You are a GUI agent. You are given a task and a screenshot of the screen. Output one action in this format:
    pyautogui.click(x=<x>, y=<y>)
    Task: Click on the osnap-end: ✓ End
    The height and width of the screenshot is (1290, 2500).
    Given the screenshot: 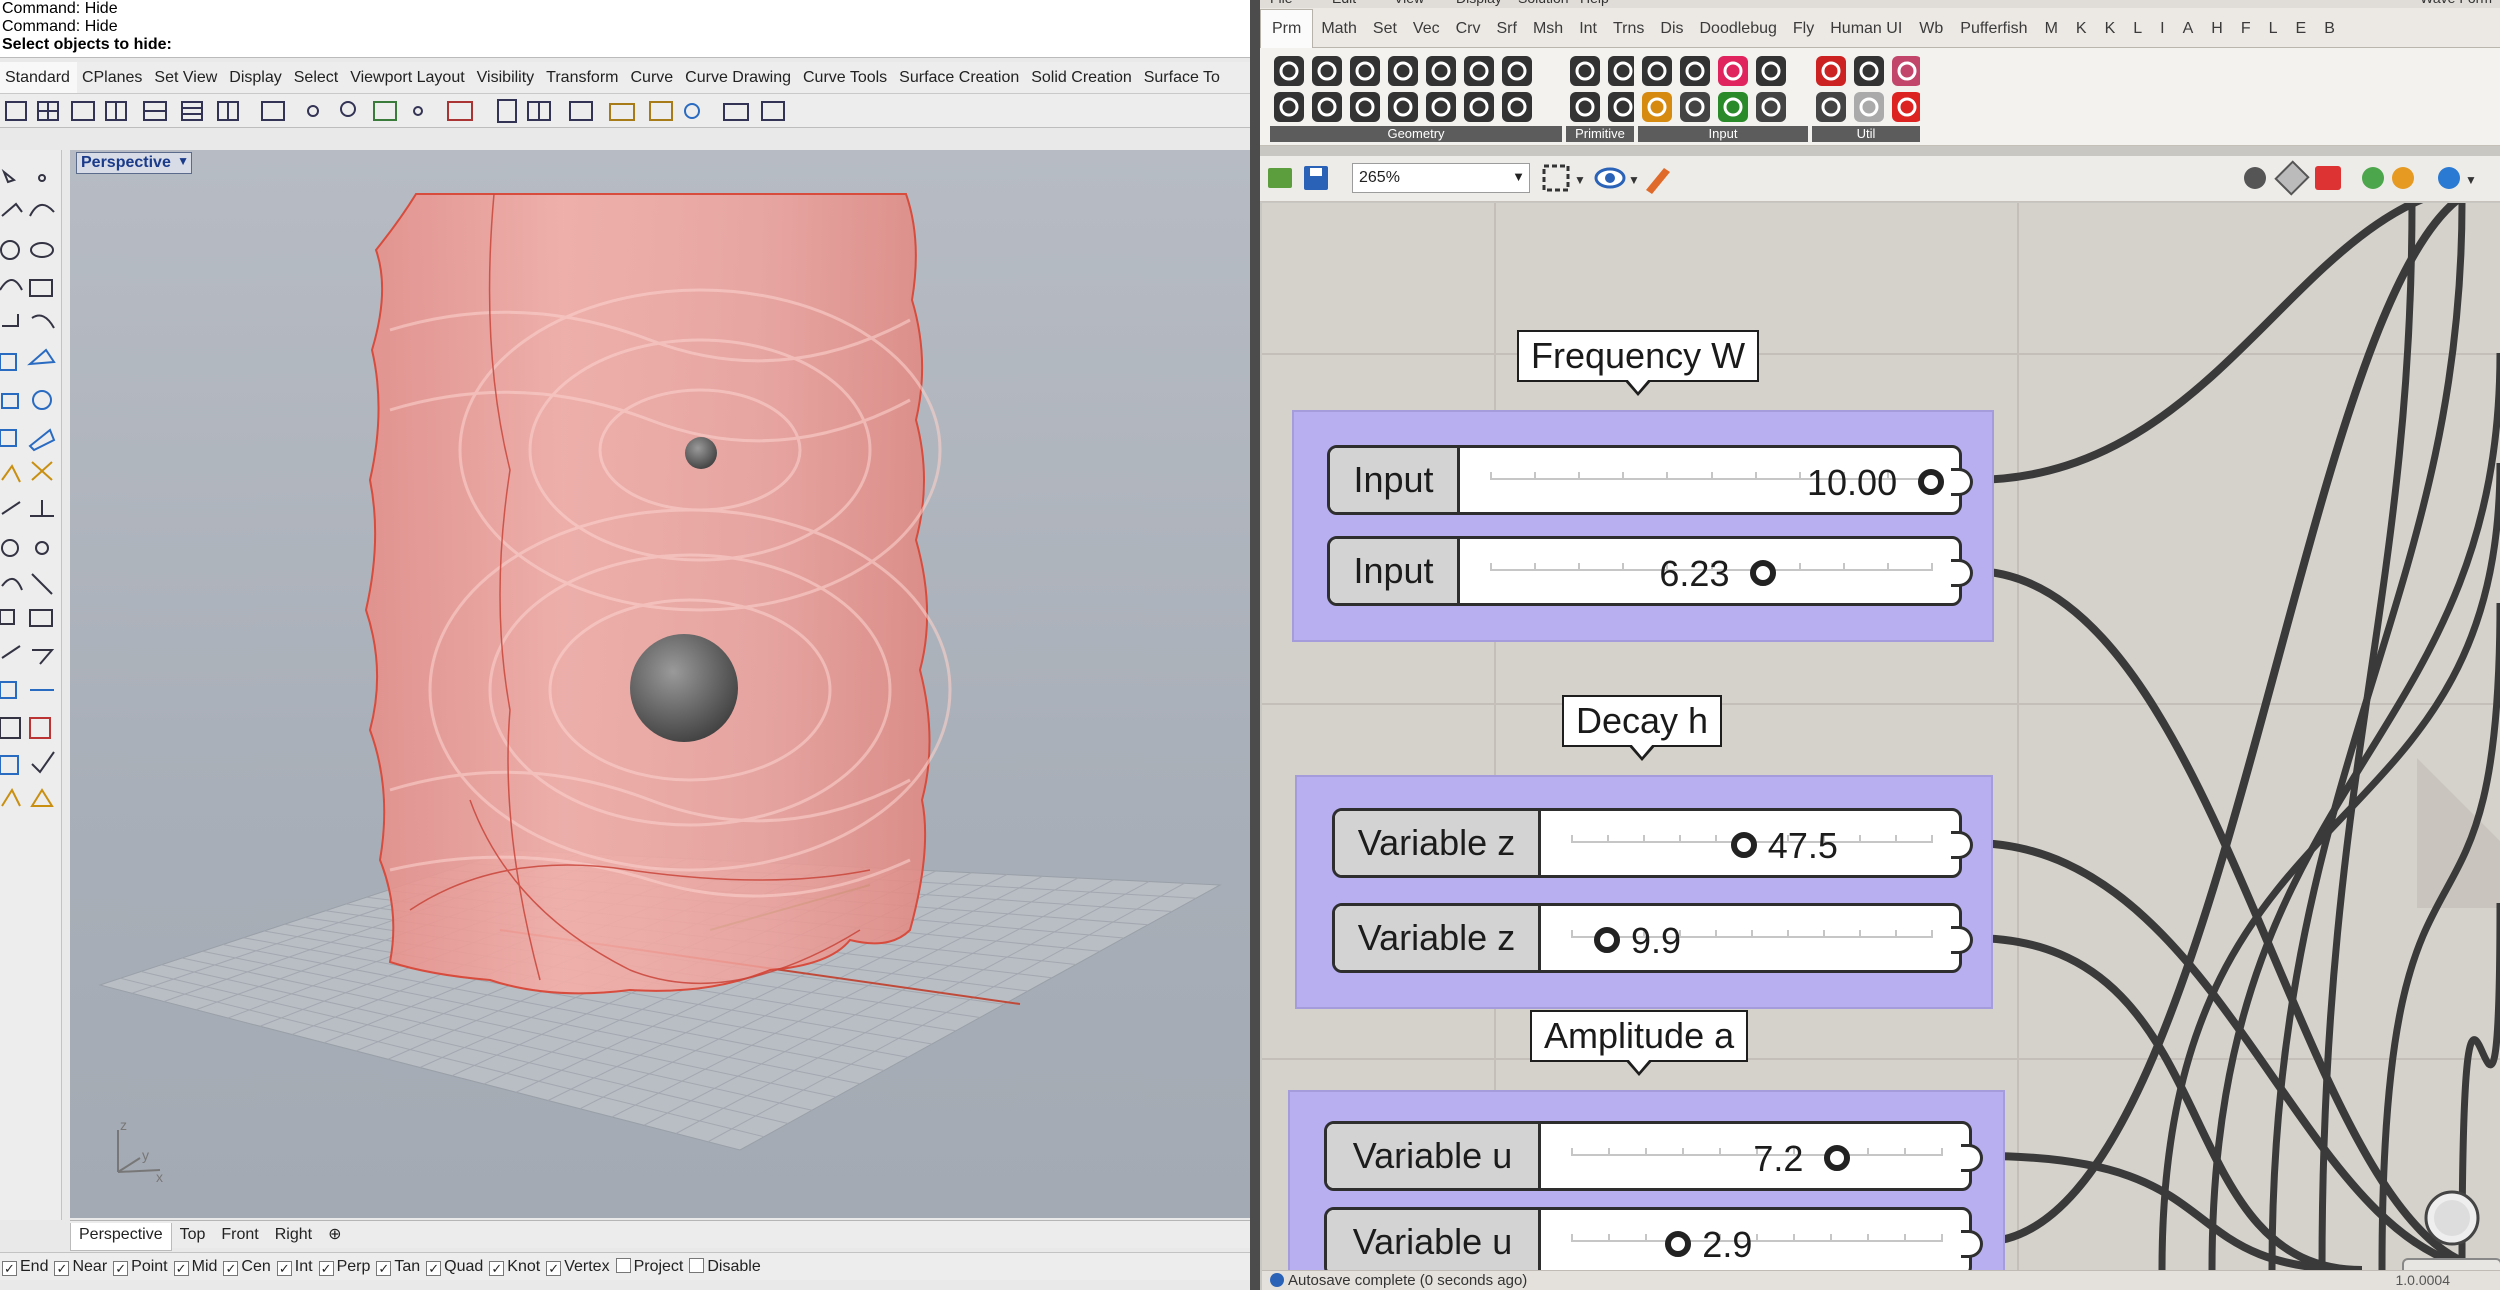 What is the action you would take?
    pyautogui.click(x=25, y=1267)
    